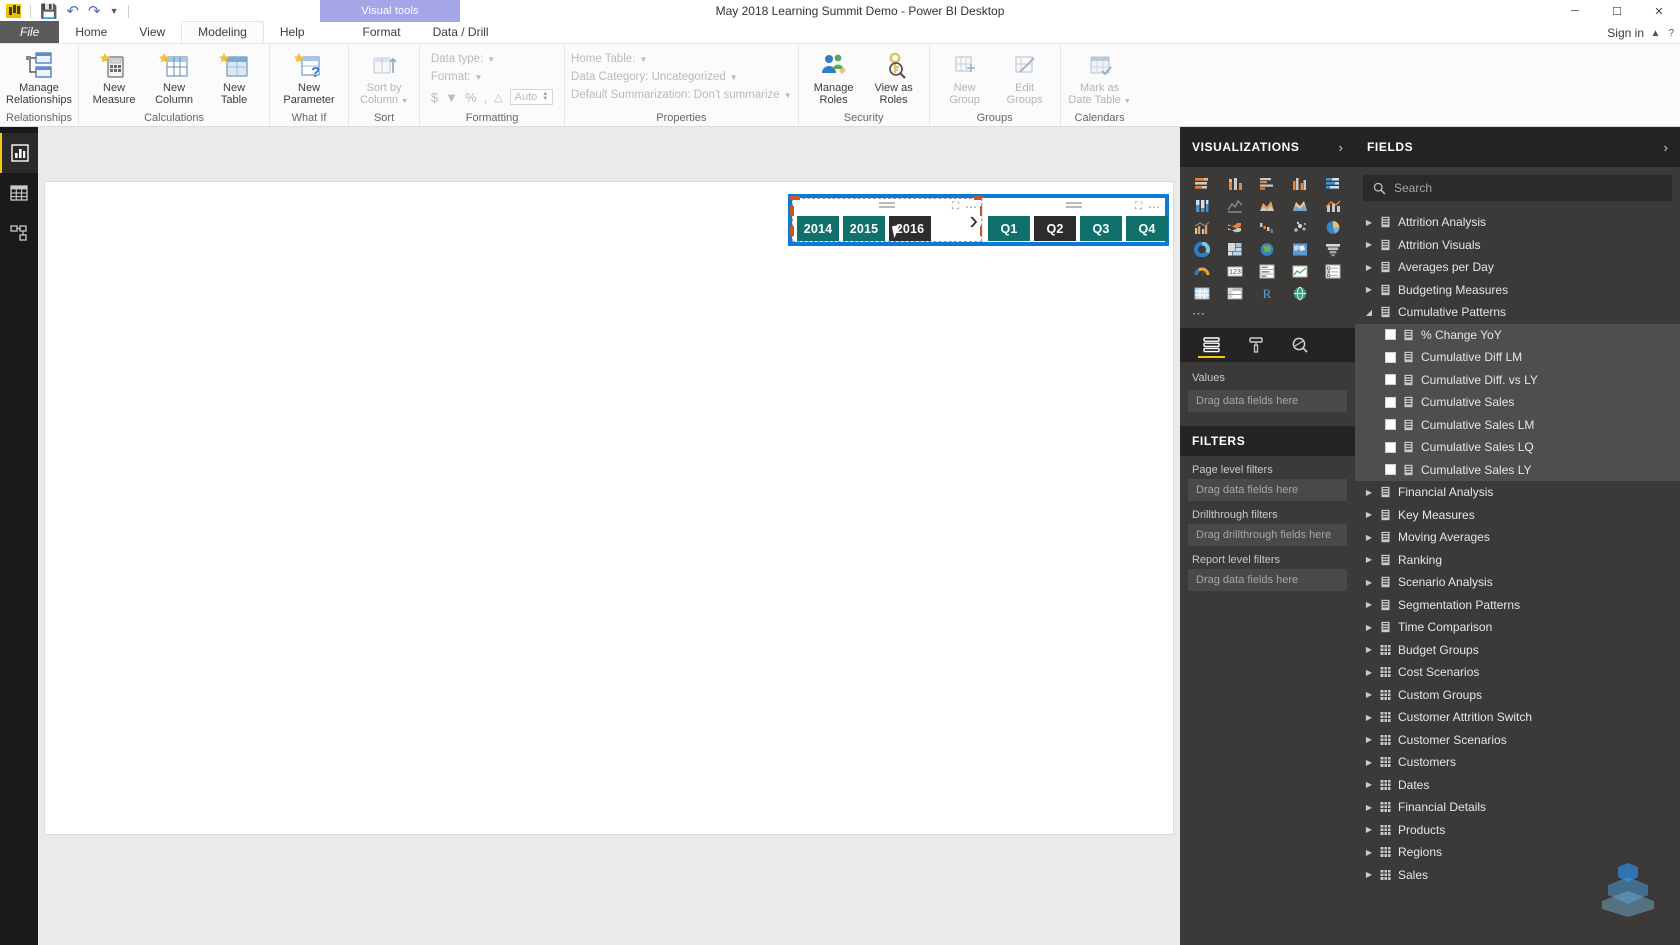  I want to click on minimize-button: ─, so click(1575, 11).